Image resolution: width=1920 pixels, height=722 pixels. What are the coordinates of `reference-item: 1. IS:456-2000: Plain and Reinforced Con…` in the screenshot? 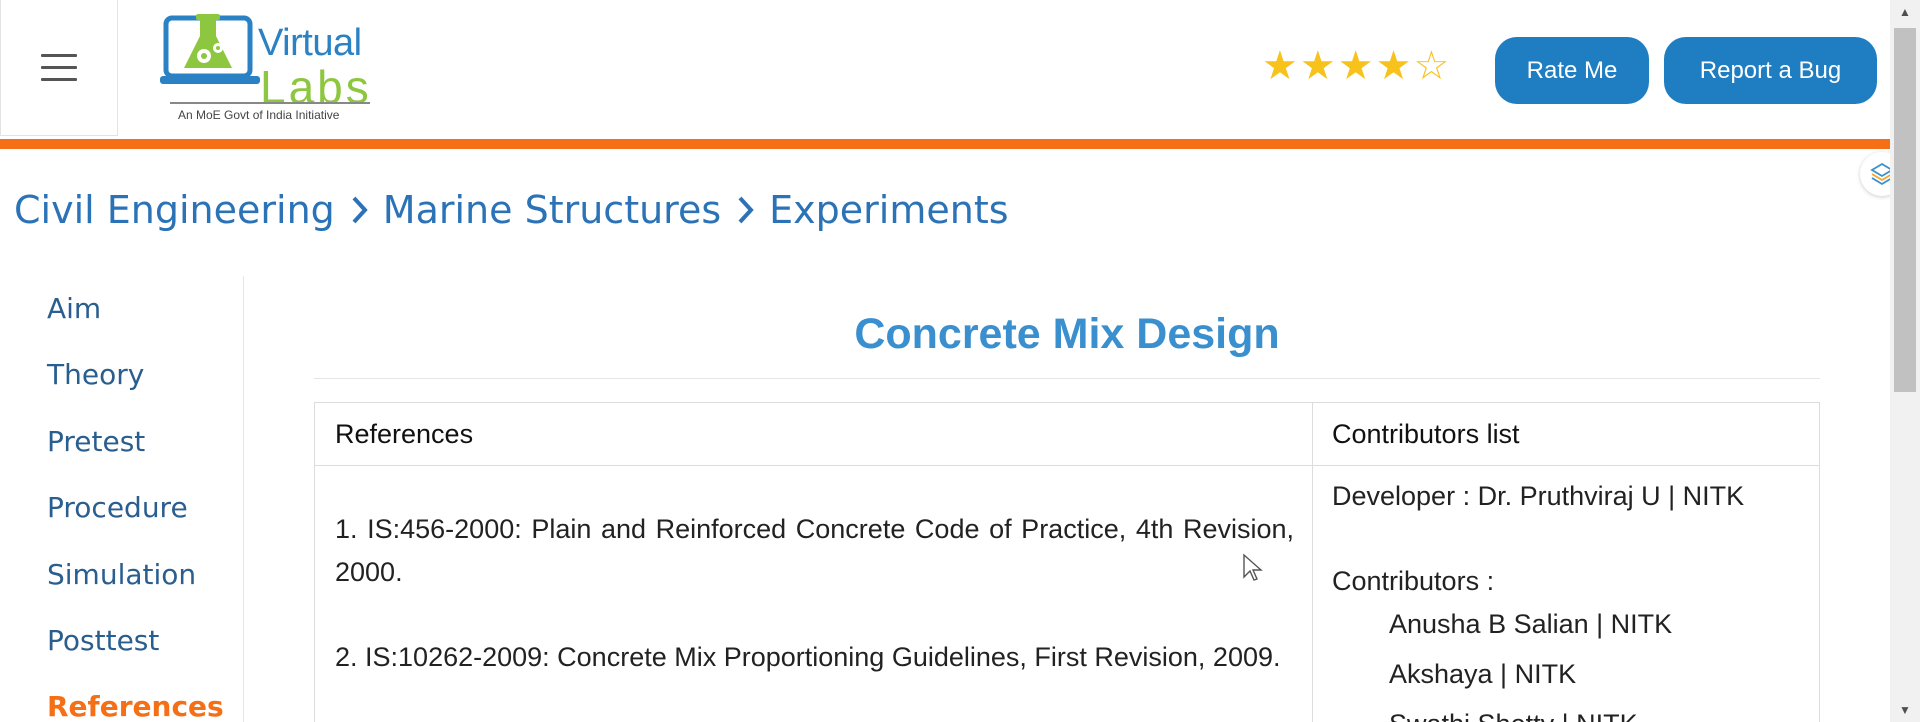 It's located at (814, 550).